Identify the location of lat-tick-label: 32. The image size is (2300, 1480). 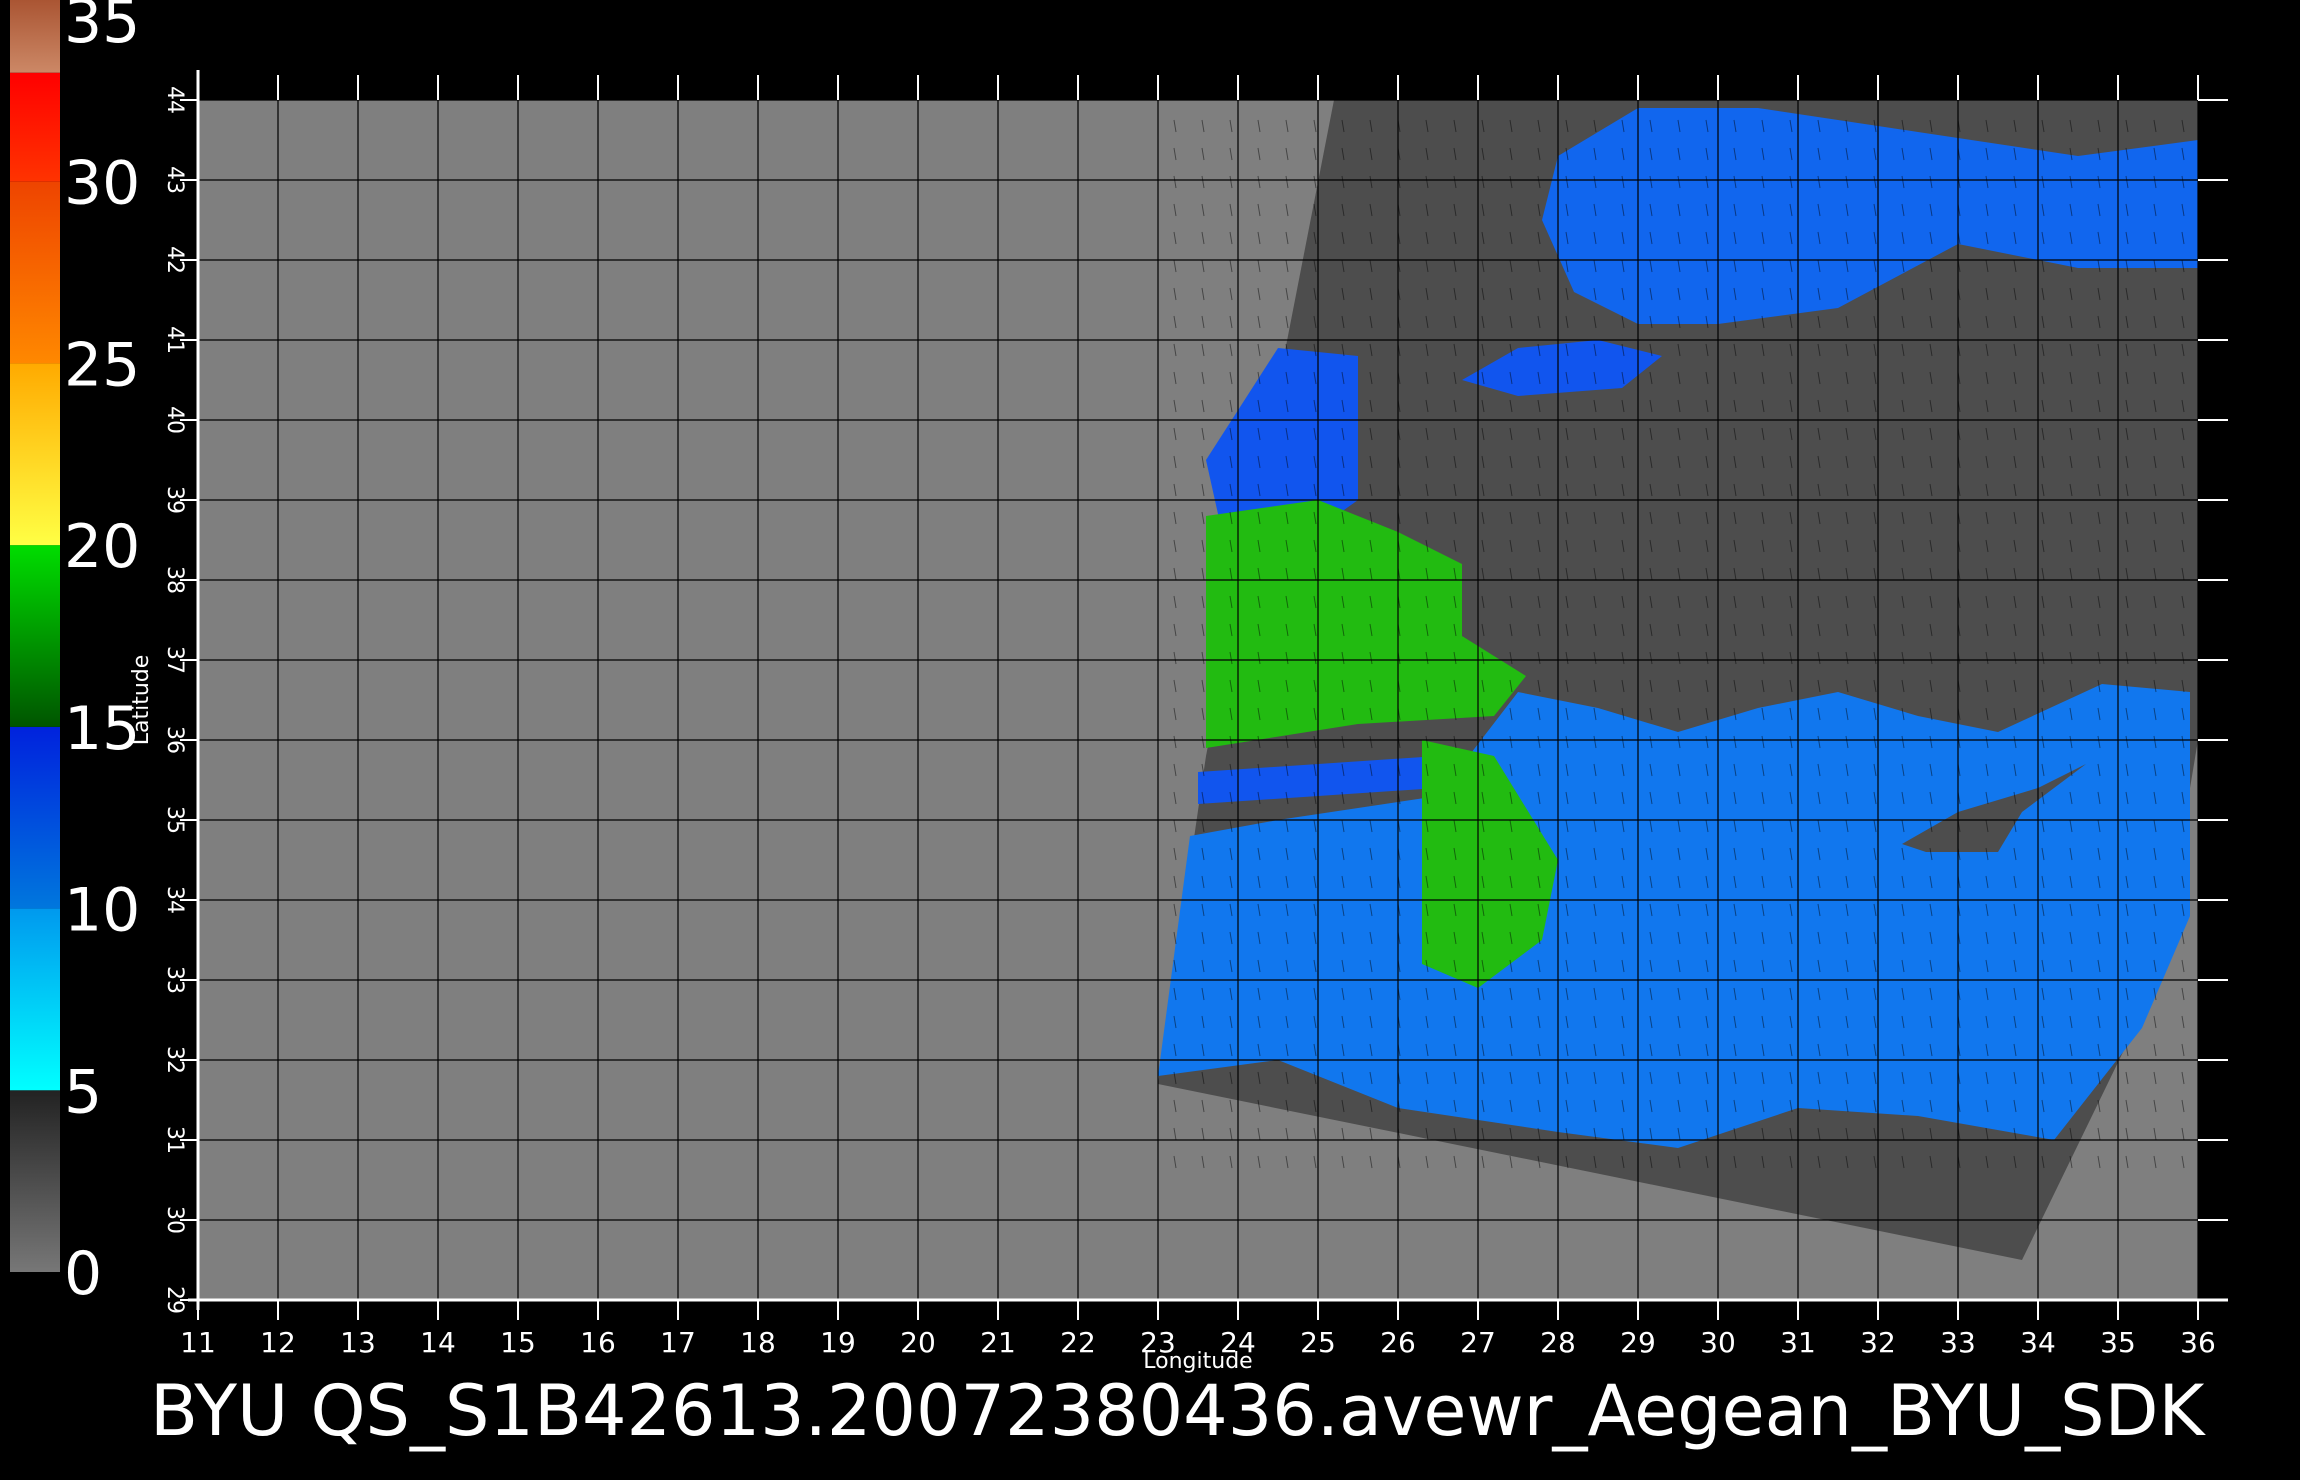
(174, 1060).